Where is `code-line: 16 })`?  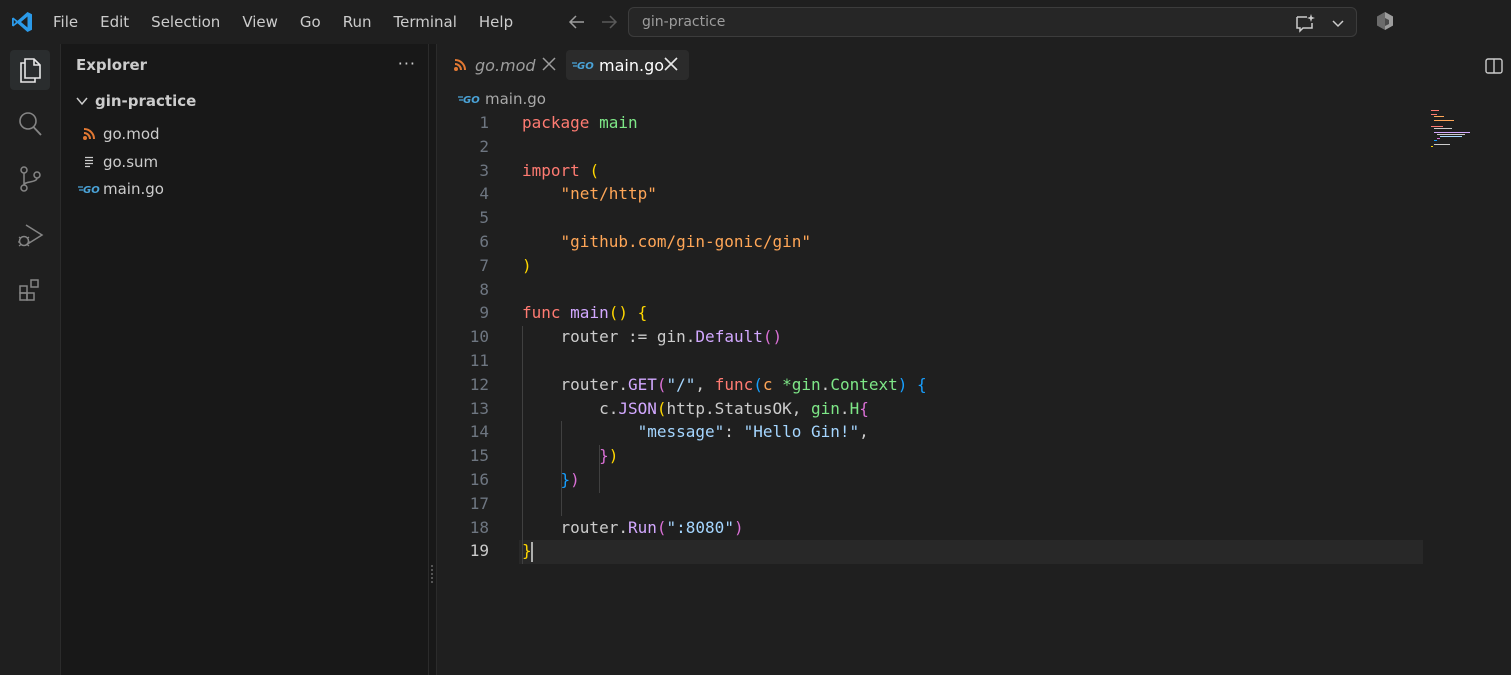 code-line: 16 }) is located at coordinates (524, 479).